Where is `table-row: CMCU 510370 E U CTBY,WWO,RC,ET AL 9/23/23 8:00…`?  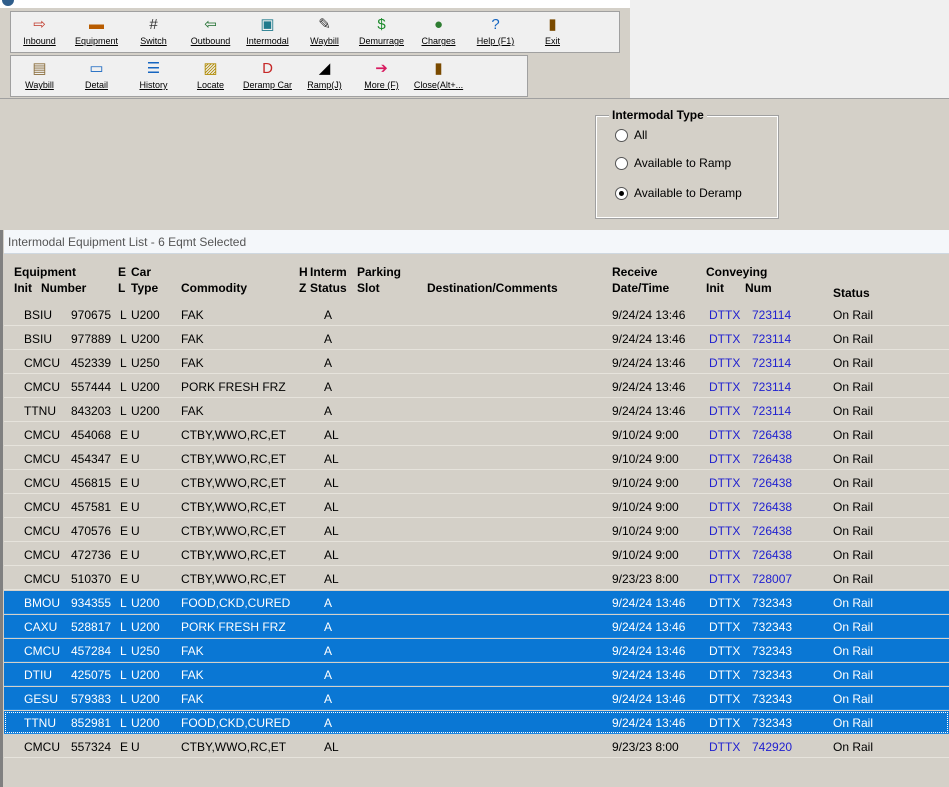 table-row: CMCU 510370 E U CTBY,WWO,RC,ET AL 9/23/23 8:00… is located at coordinates (476, 578).